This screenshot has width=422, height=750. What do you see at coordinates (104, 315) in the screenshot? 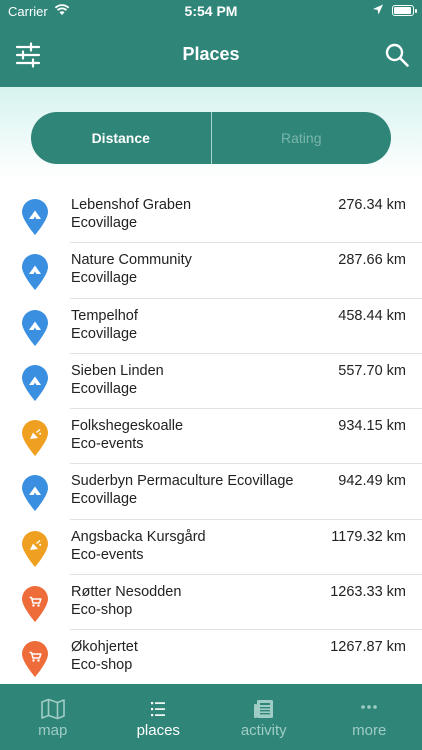
I see `place-name: Tempelhof` at bounding box center [104, 315].